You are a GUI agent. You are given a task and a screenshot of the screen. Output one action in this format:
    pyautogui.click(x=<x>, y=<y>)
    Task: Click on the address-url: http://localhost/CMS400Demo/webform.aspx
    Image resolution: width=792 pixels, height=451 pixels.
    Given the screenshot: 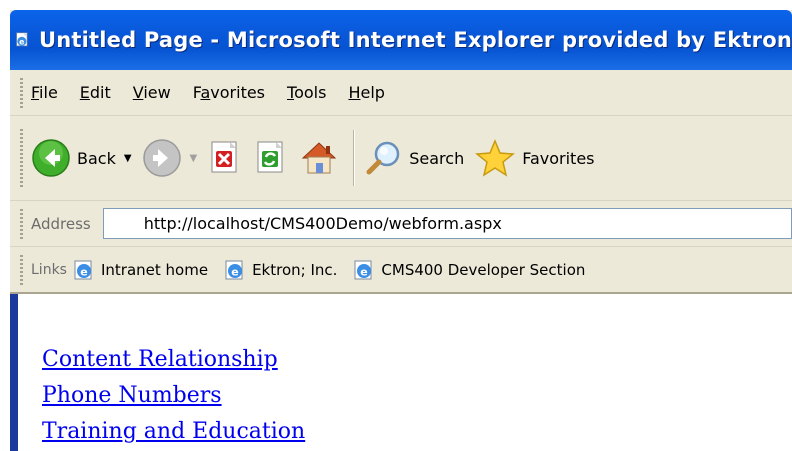 What is the action you would take?
    pyautogui.click(x=323, y=223)
    